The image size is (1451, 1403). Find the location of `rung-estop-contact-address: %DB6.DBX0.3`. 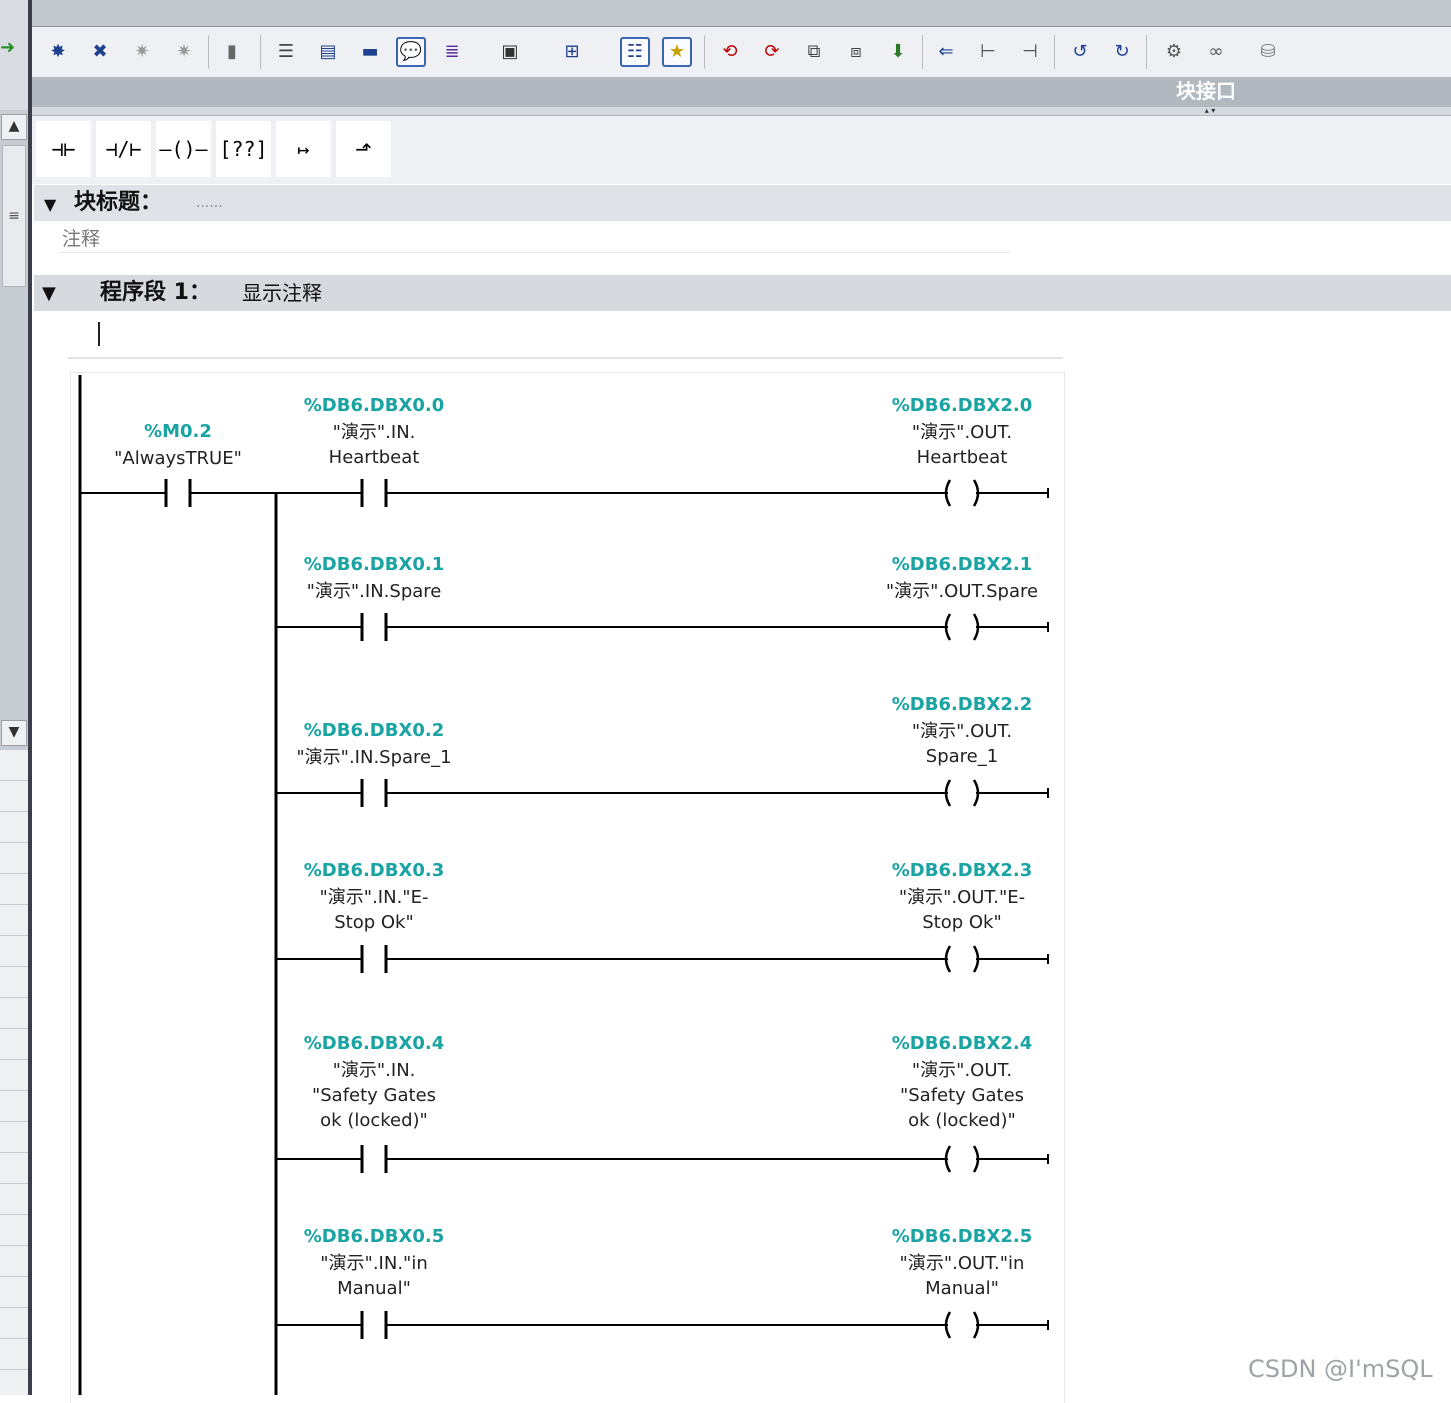

rung-estop-contact-address: %DB6.DBX0.3 is located at coordinates (374, 871).